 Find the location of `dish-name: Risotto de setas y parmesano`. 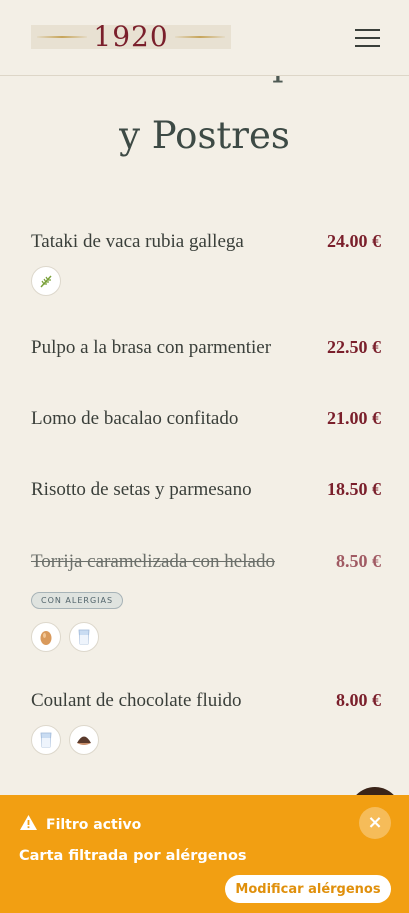

dish-name: Risotto de setas y parmesano is located at coordinates (141, 489).